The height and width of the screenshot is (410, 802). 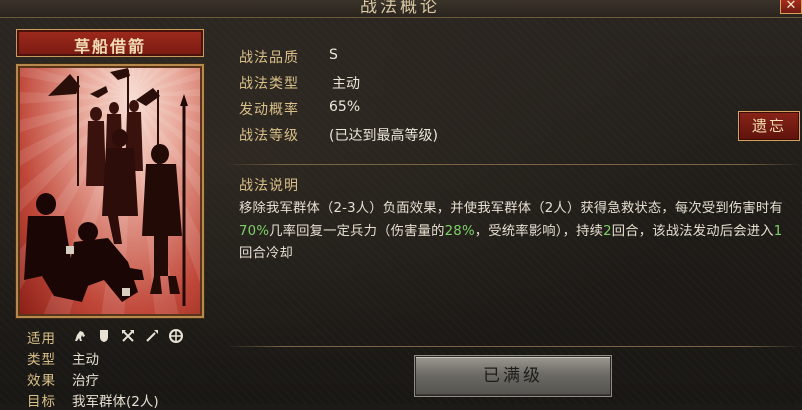 What do you see at coordinates (152, 336) in the screenshot?
I see `spear-icon` at bounding box center [152, 336].